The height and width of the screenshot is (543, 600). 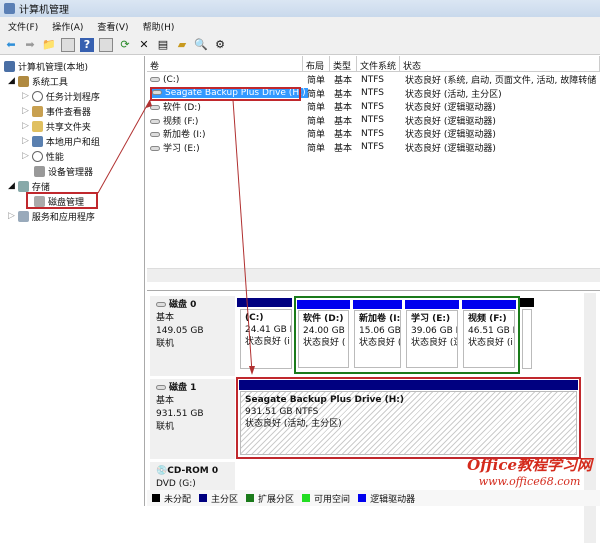 What do you see at coordinates (242, 236) in the screenshot?
I see `arrow-to-partition` at bounding box center [242, 236].